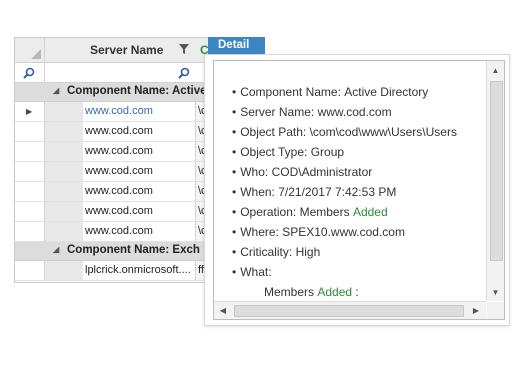 This screenshot has width=520, height=382. What do you see at coordinates (133, 250) in the screenshot?
I see `group-label: Component Name: Exch` at bounding box center [133, 250].